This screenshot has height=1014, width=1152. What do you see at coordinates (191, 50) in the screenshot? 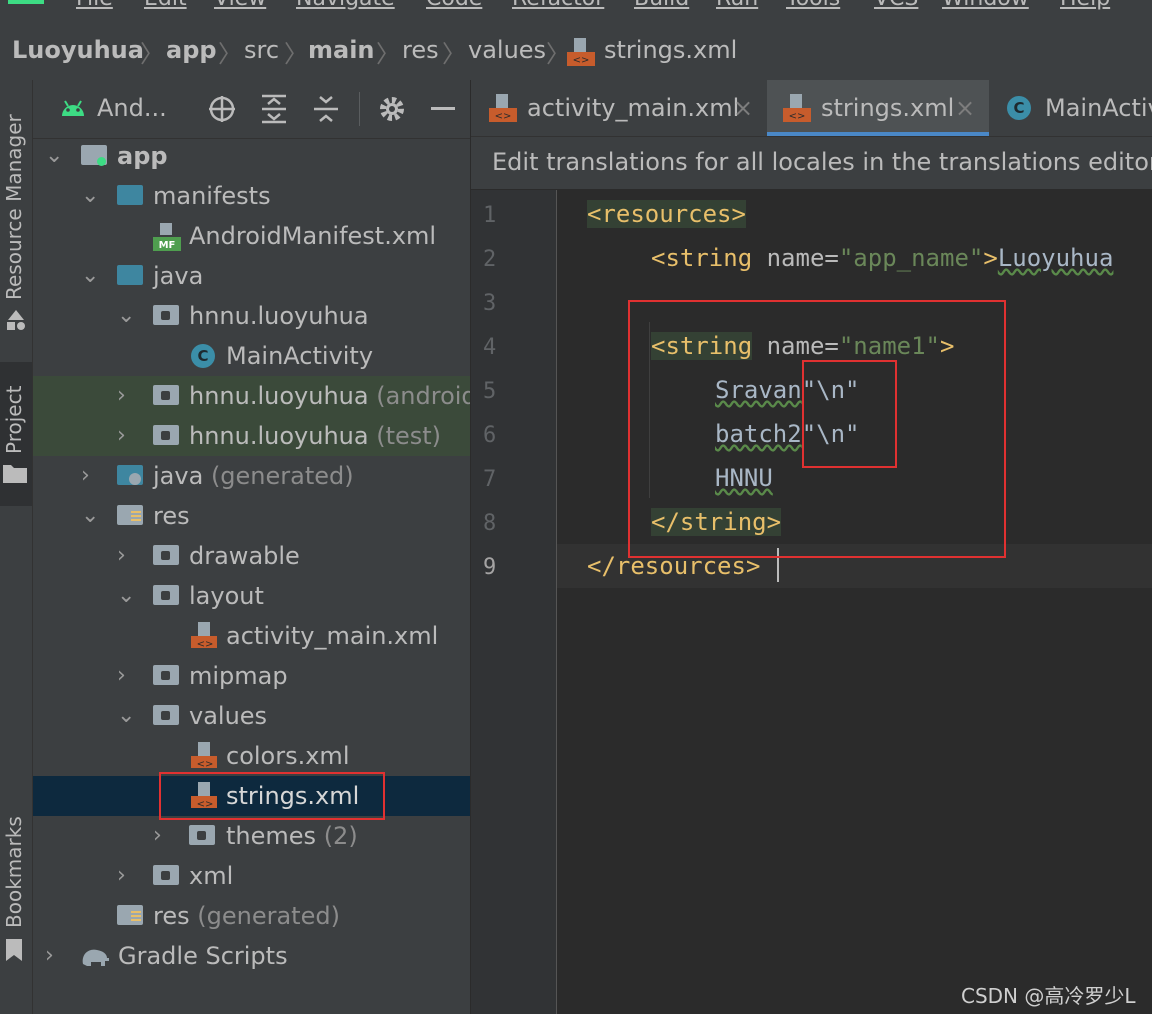
I see `breadcrumb-app: app` at bounding box center [191, 50].